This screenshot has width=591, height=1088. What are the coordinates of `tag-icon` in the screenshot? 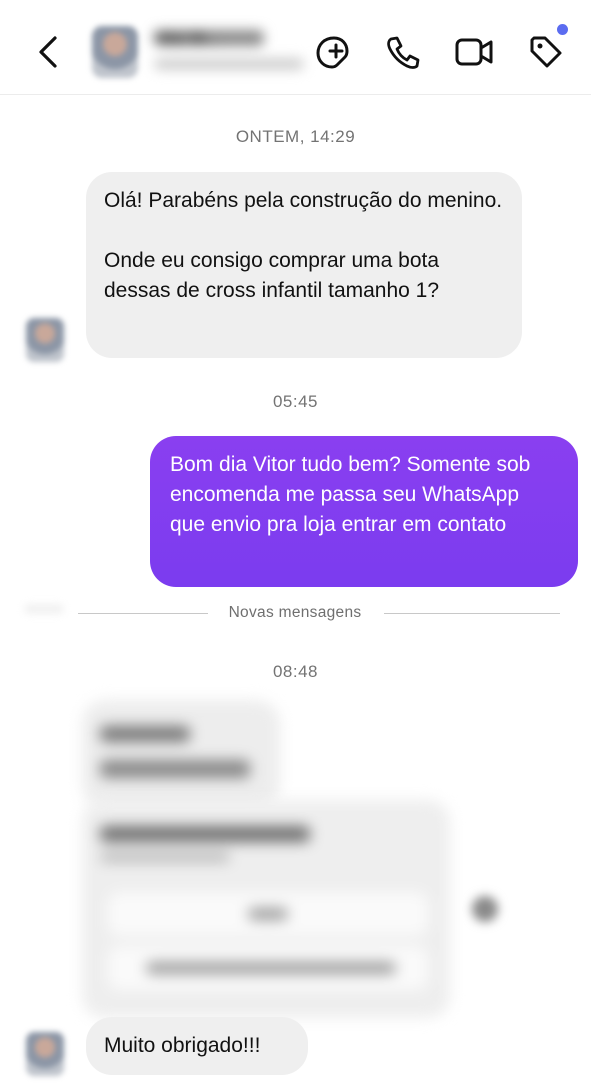 It's located at (546, 52).